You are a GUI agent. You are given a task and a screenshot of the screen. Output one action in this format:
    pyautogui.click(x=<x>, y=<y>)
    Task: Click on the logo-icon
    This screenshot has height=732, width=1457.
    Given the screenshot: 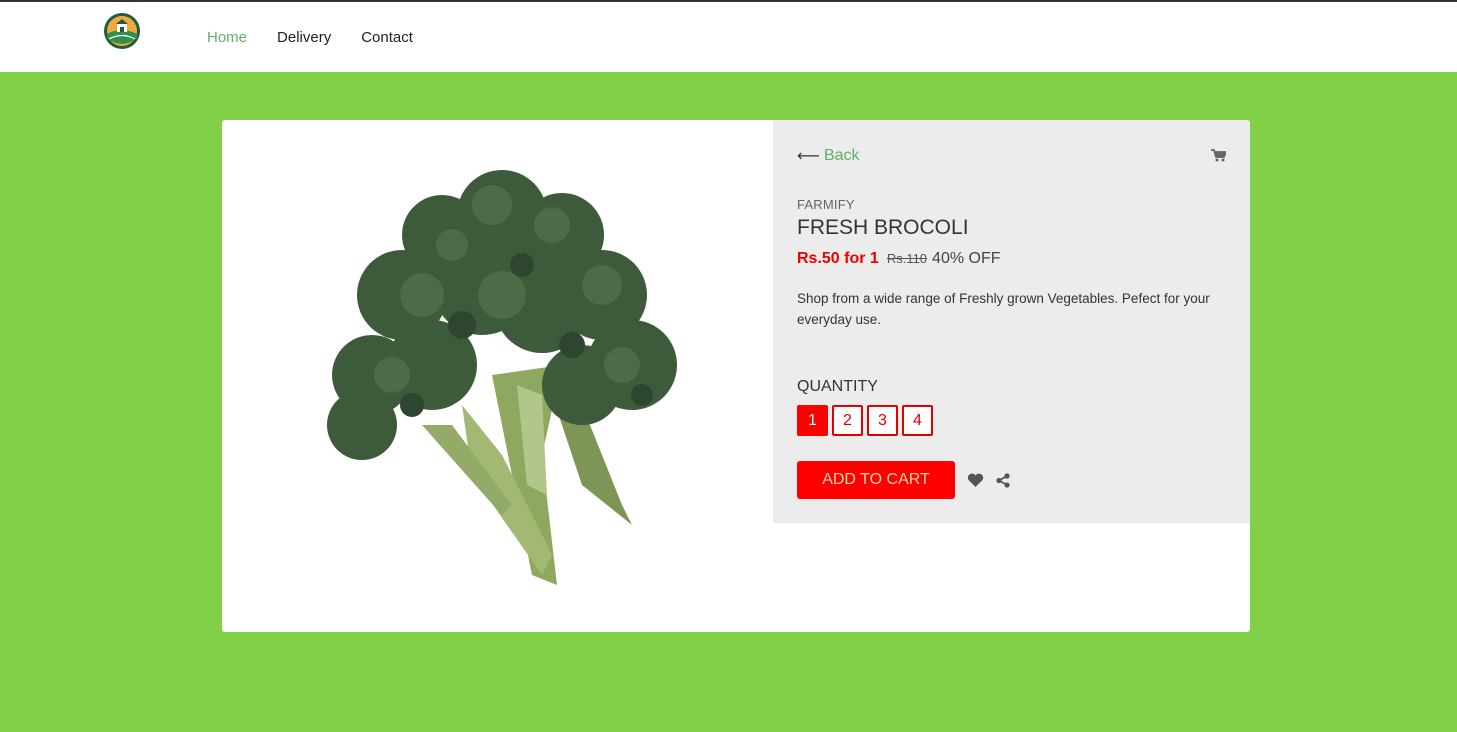 What is the action you would take?
    pyautogui.click(x=122, y=31)
    